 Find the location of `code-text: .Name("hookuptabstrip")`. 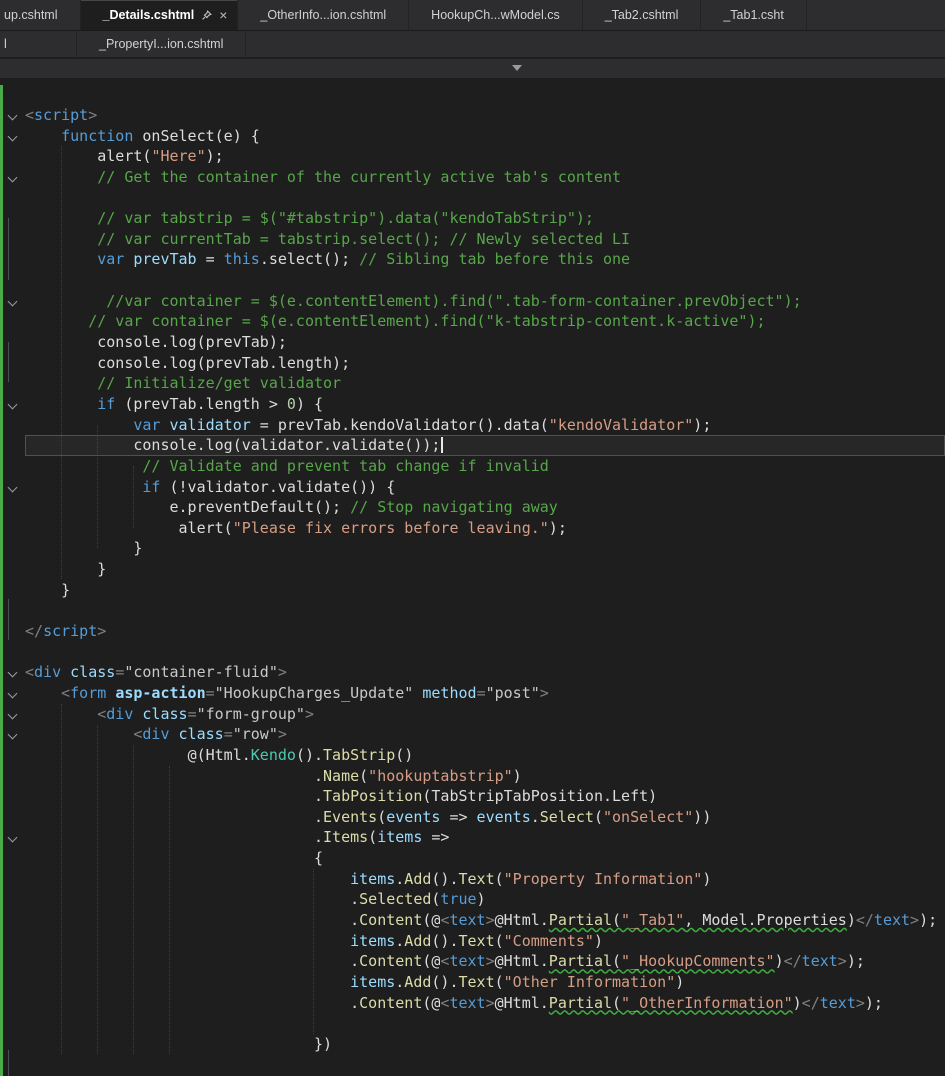

code-text: .Name("hookuptabstrip") is located at coordinates (417, 775).